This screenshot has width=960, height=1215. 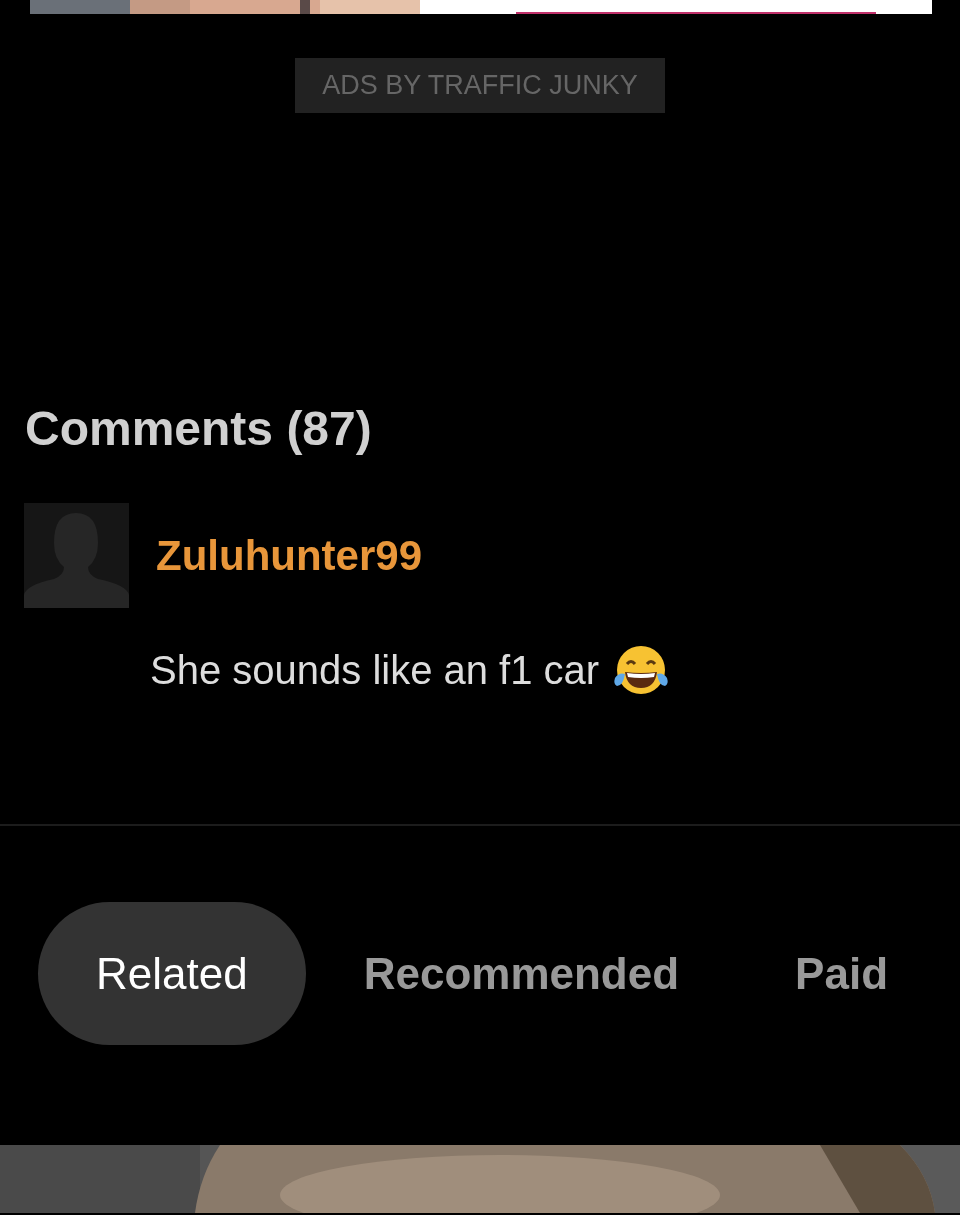 I want to click on tab: Paid, so click(x=841, y=973).